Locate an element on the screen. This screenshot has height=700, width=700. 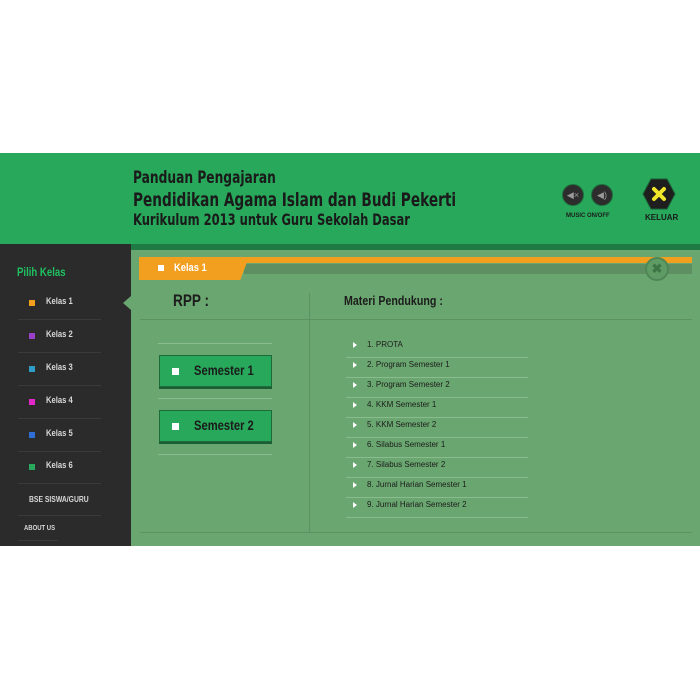
speaker-icon: ◀) is located at coordinates (602, 194).